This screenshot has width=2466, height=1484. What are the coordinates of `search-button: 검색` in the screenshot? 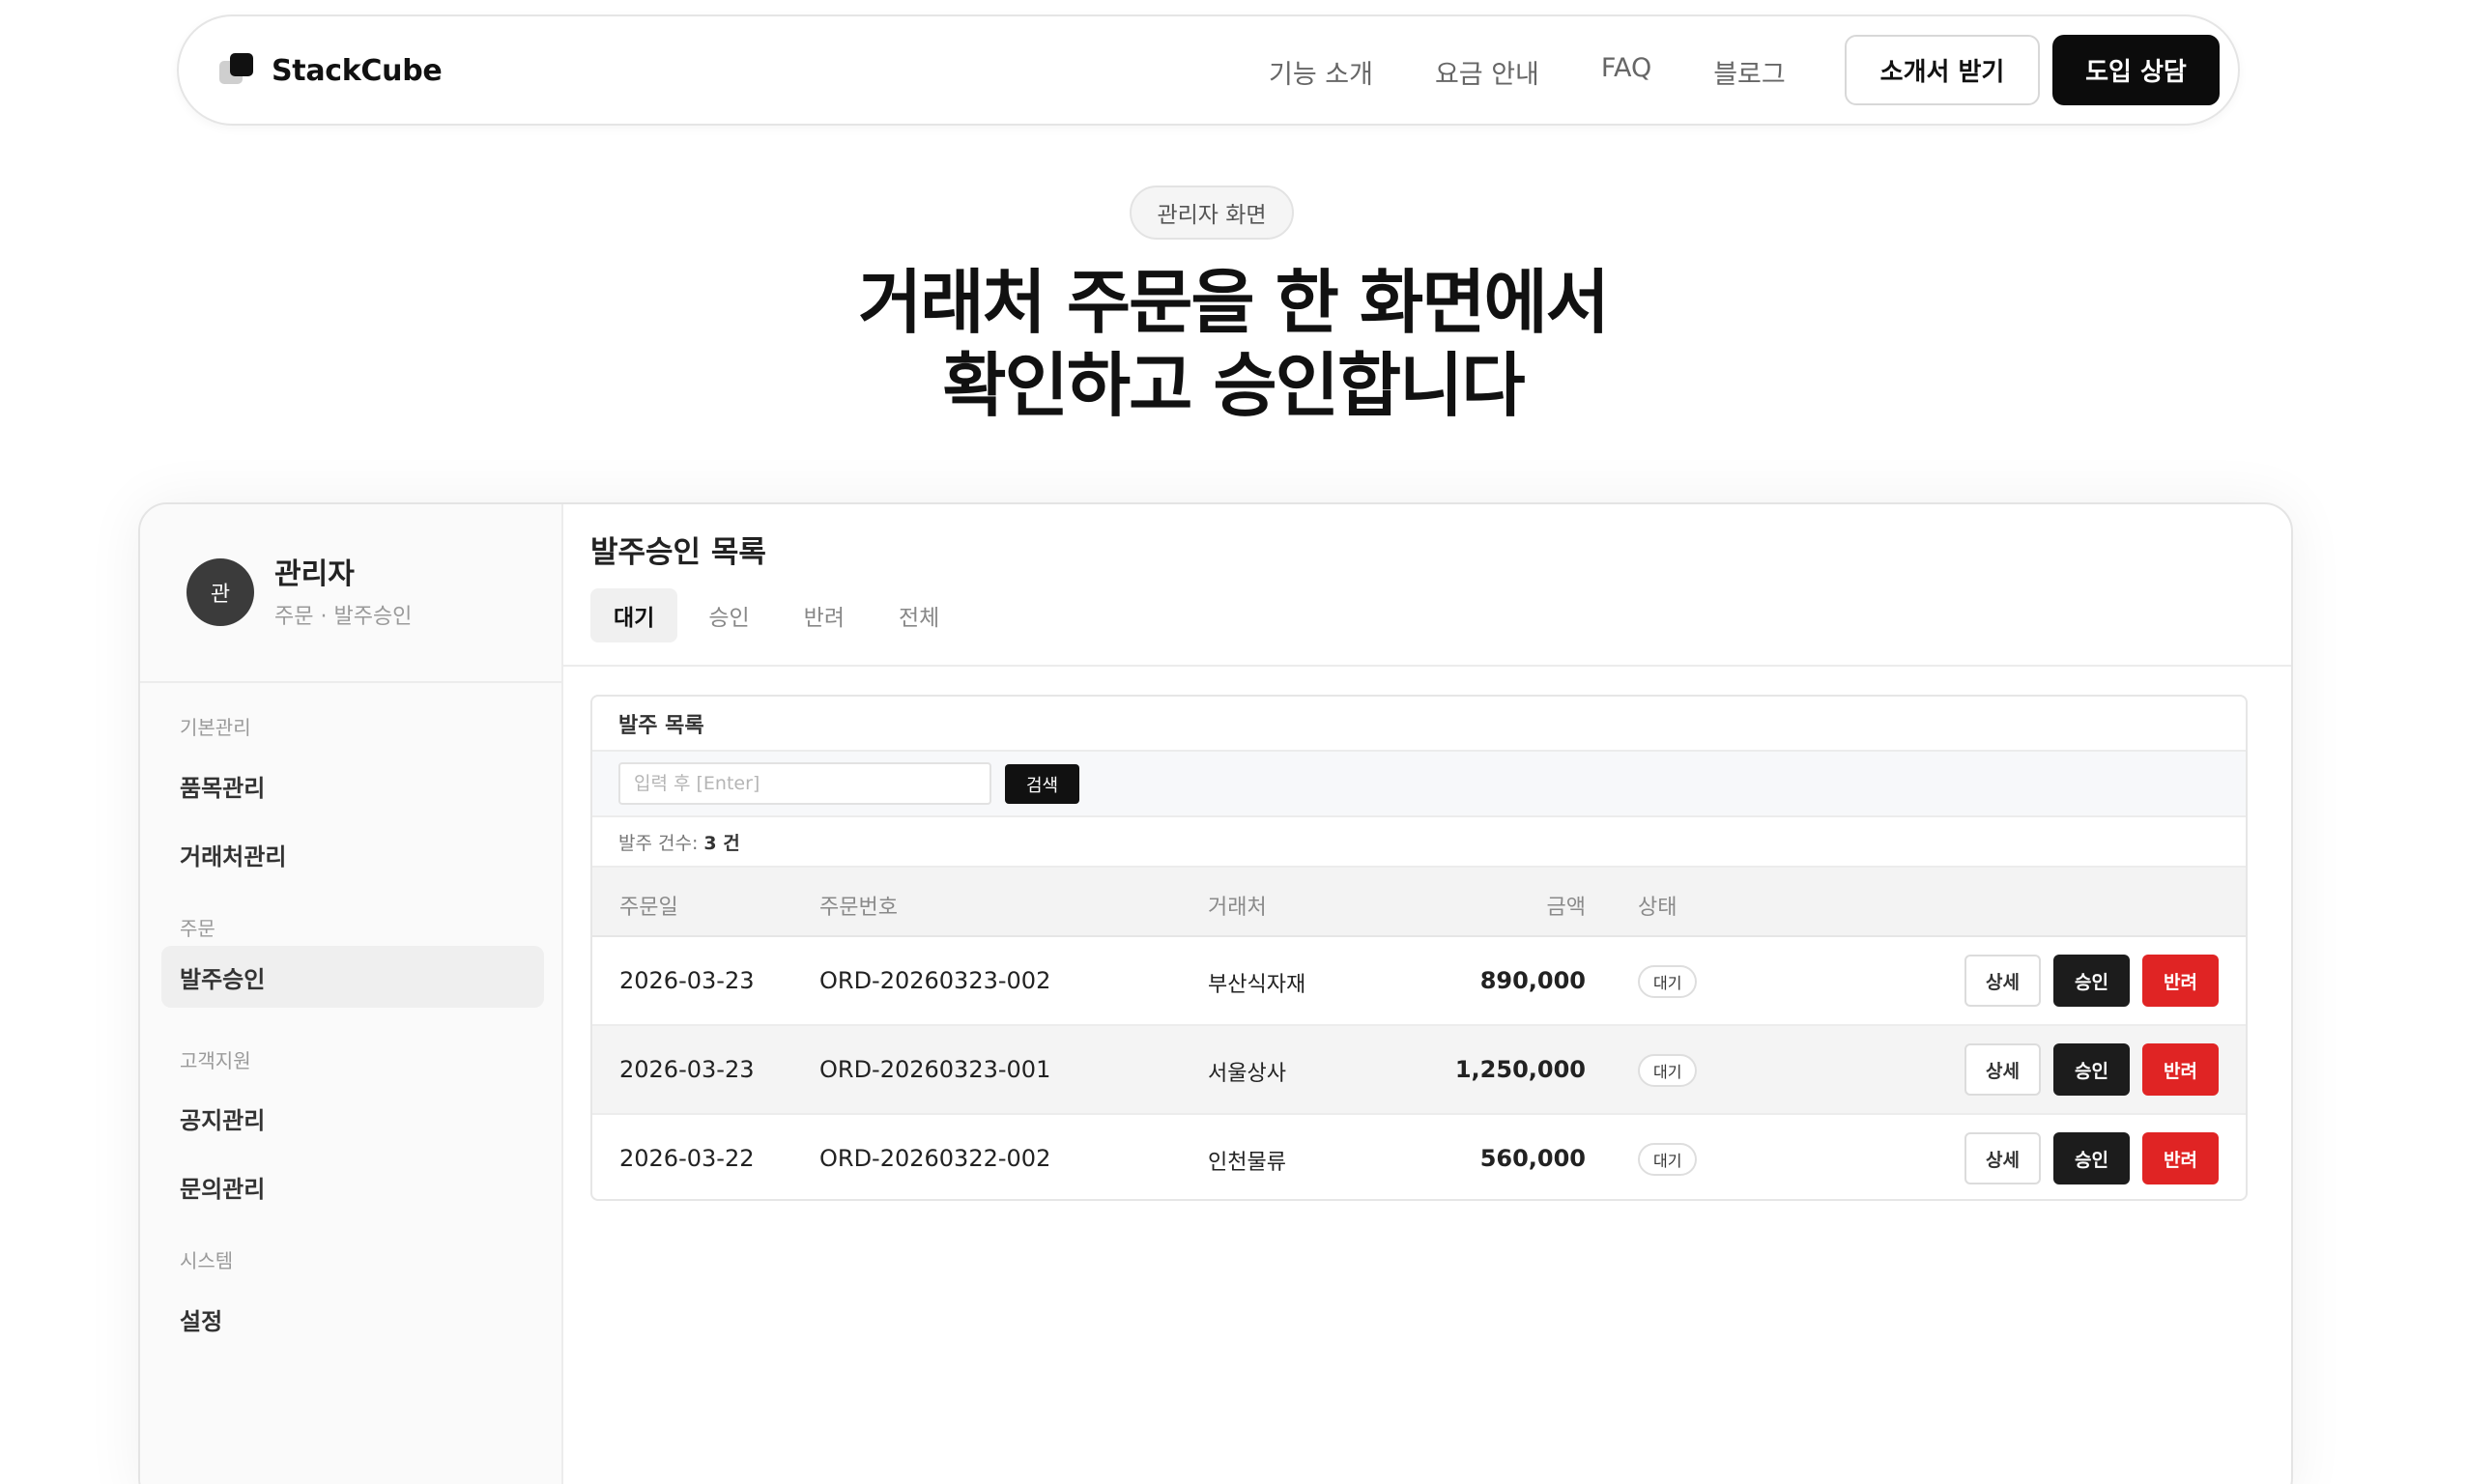 It's located at (1042, 784).